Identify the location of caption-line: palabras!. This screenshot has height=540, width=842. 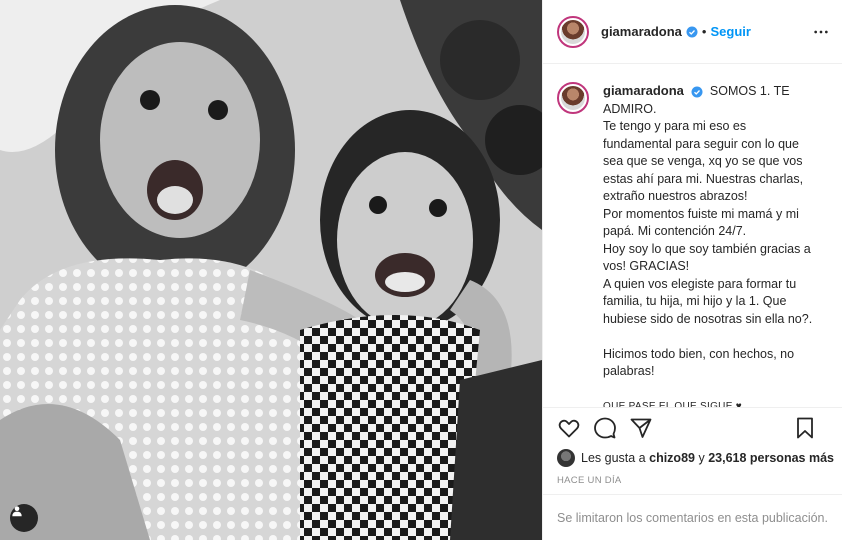
(629, 371).